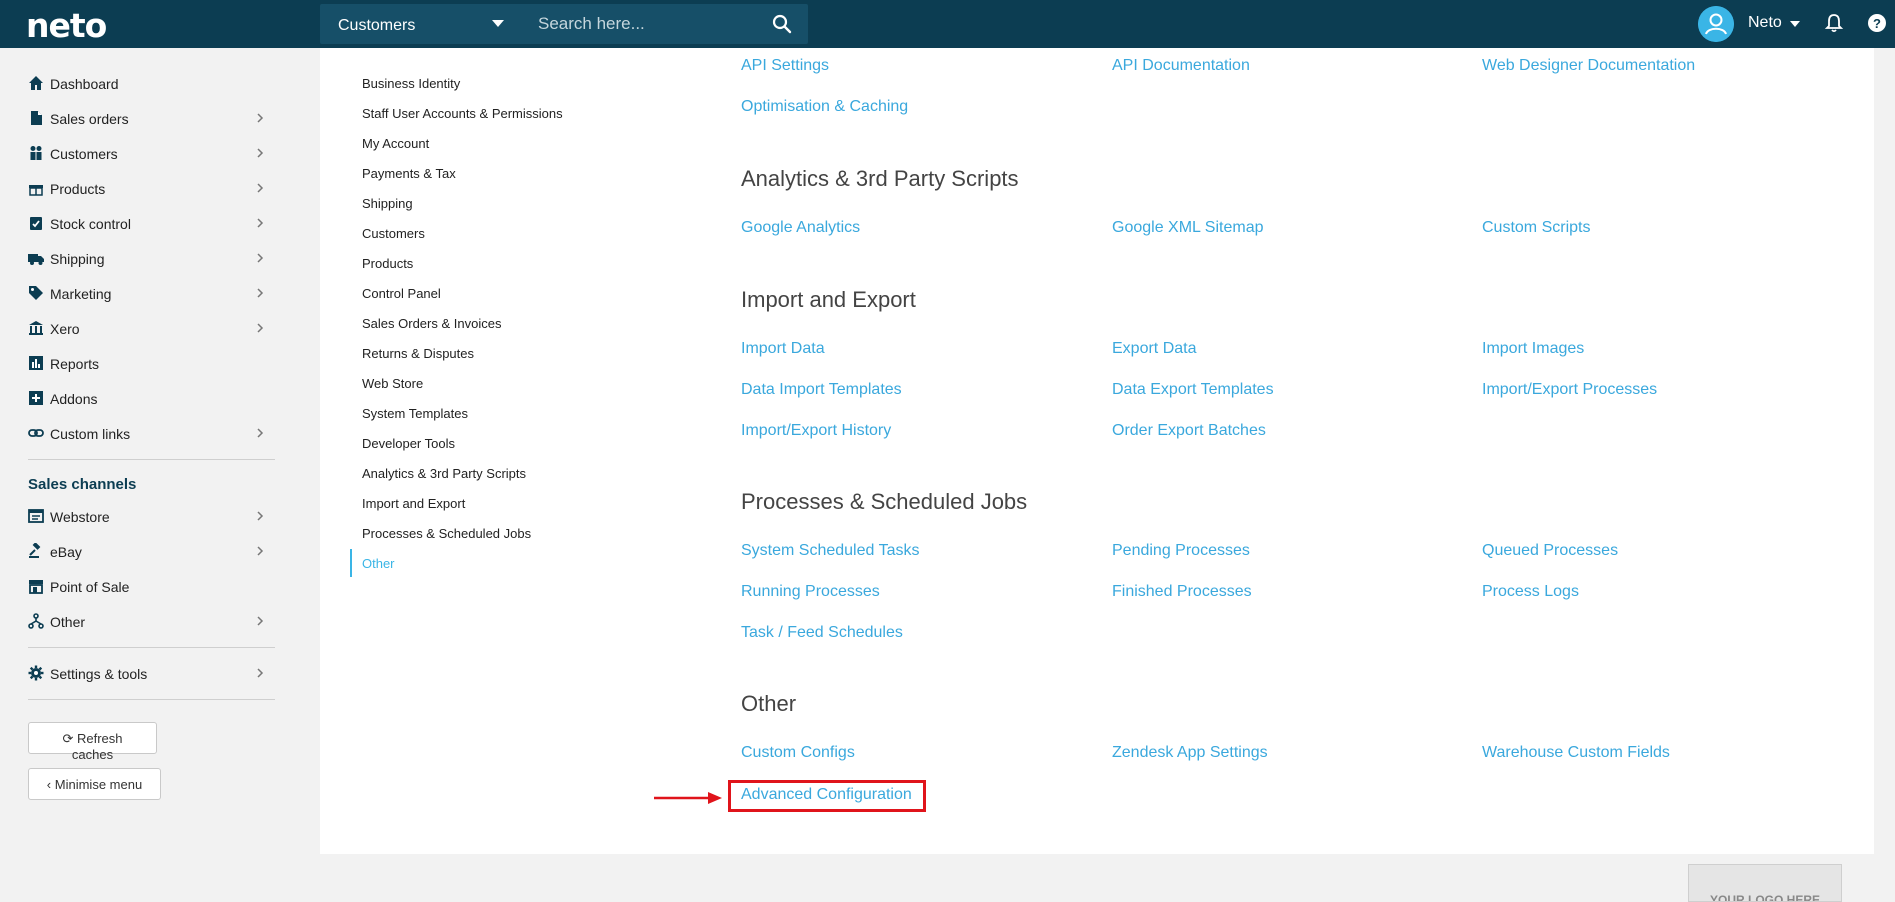 The image size is (1895, 902). What do you see at coordinates (99, 674) in the screenshot?
I see `sidebar-item-label: Settings & tools` at bounding box center [99, 674].